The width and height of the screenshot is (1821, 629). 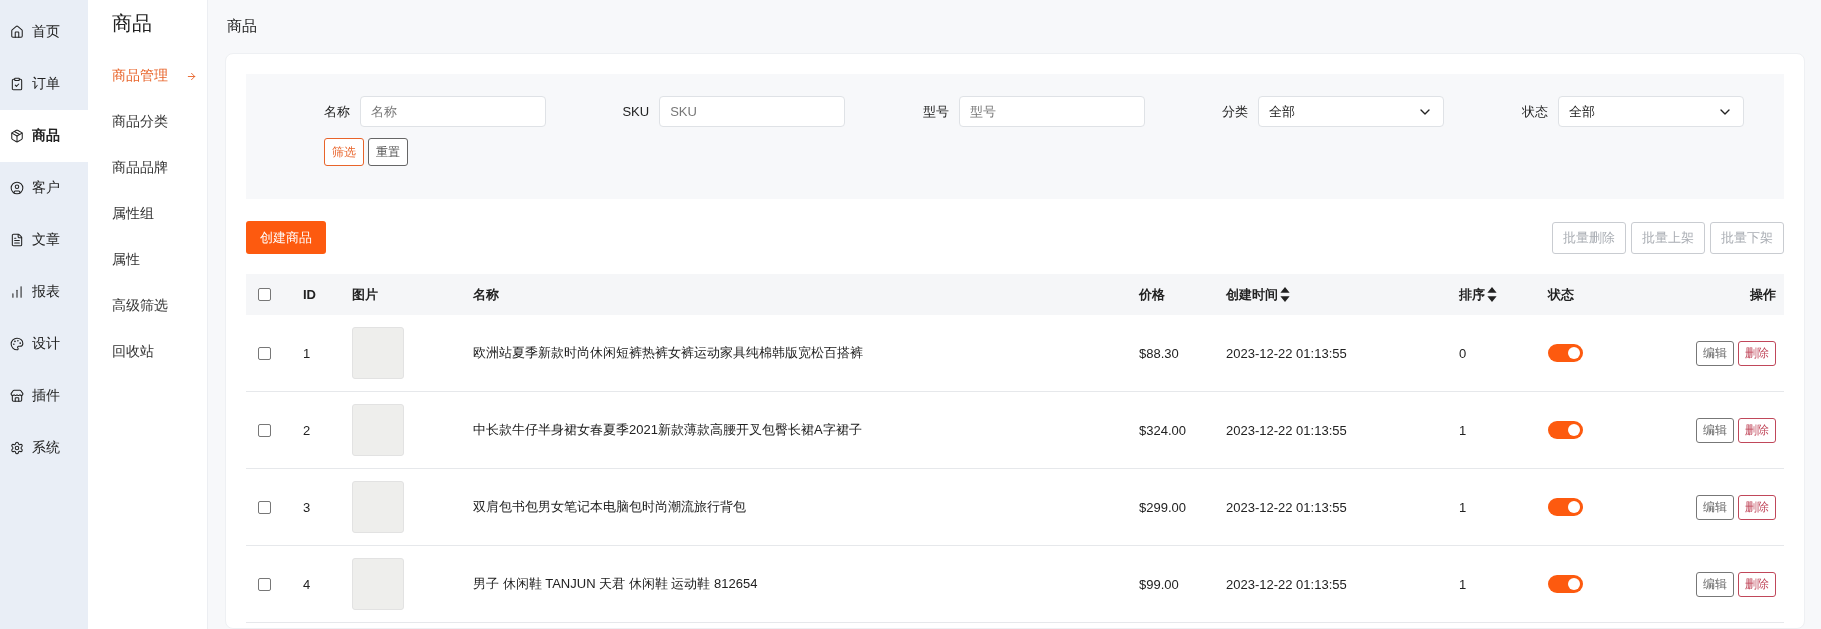 I want to click on arrow-icon, so click(x=191, y=76).